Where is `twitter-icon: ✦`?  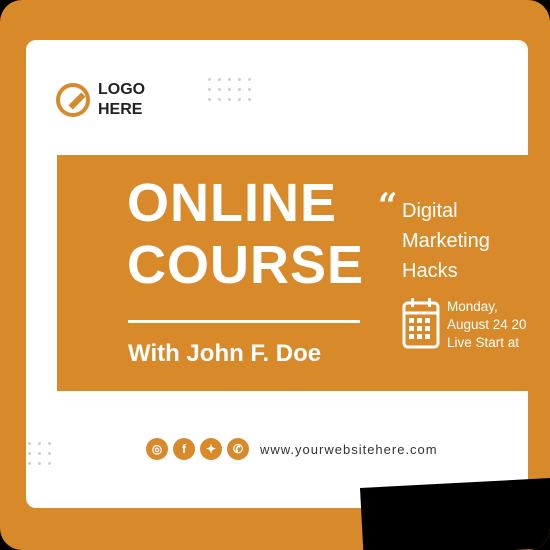
twitter-icon: ✦ is located at coordinates (211, 449).